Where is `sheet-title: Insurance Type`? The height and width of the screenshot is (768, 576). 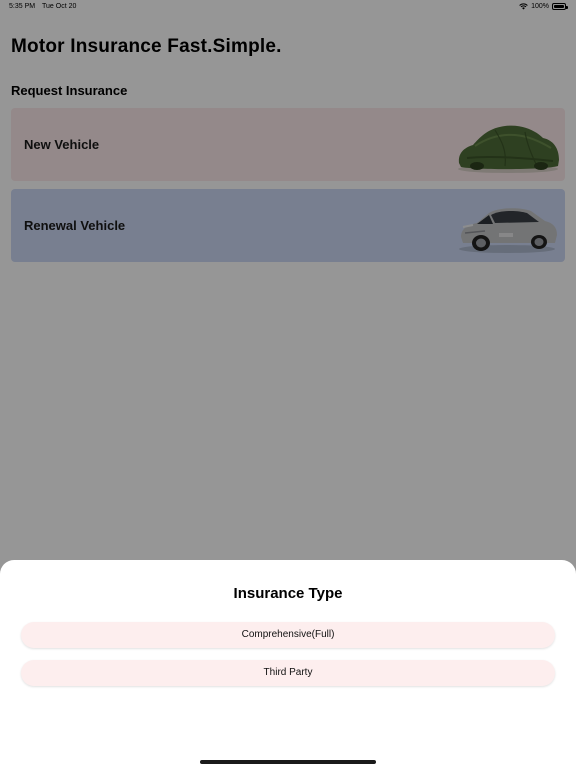
sheet-title: Insurance Type is located at coordinates (288, 593).